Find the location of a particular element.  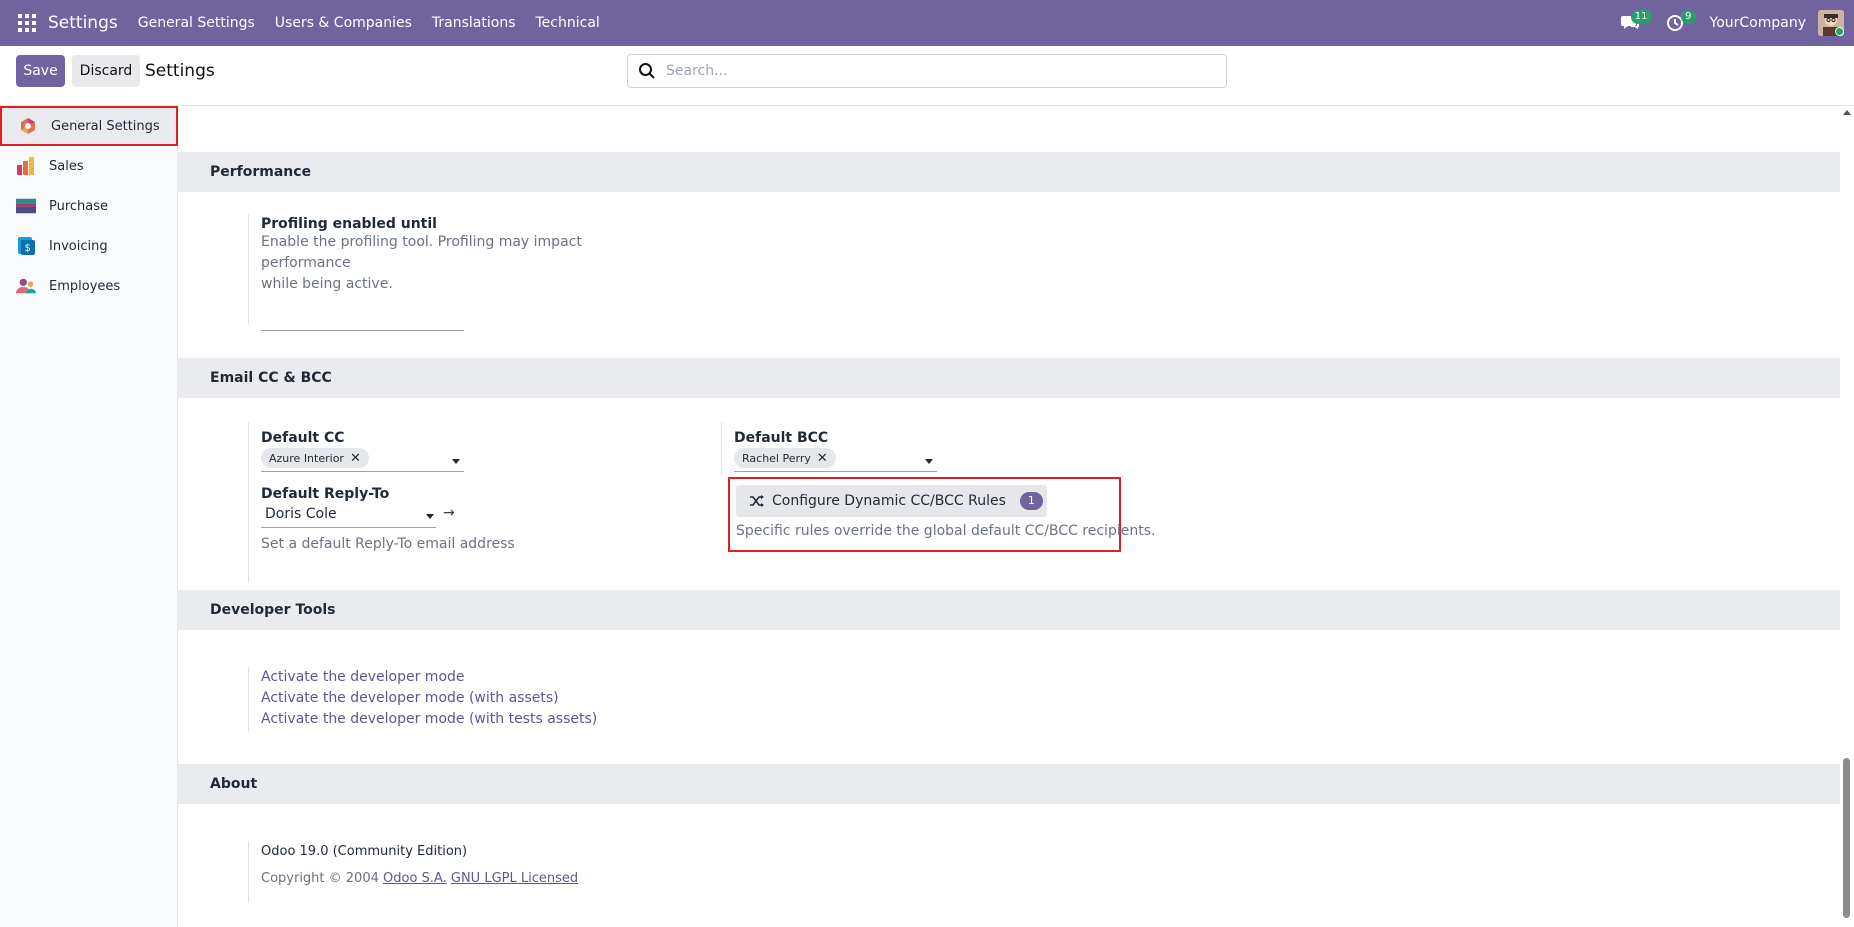

setting-email-bcc: Default BCC Rachel Perry ✕ is located at coordinates (911, 449).